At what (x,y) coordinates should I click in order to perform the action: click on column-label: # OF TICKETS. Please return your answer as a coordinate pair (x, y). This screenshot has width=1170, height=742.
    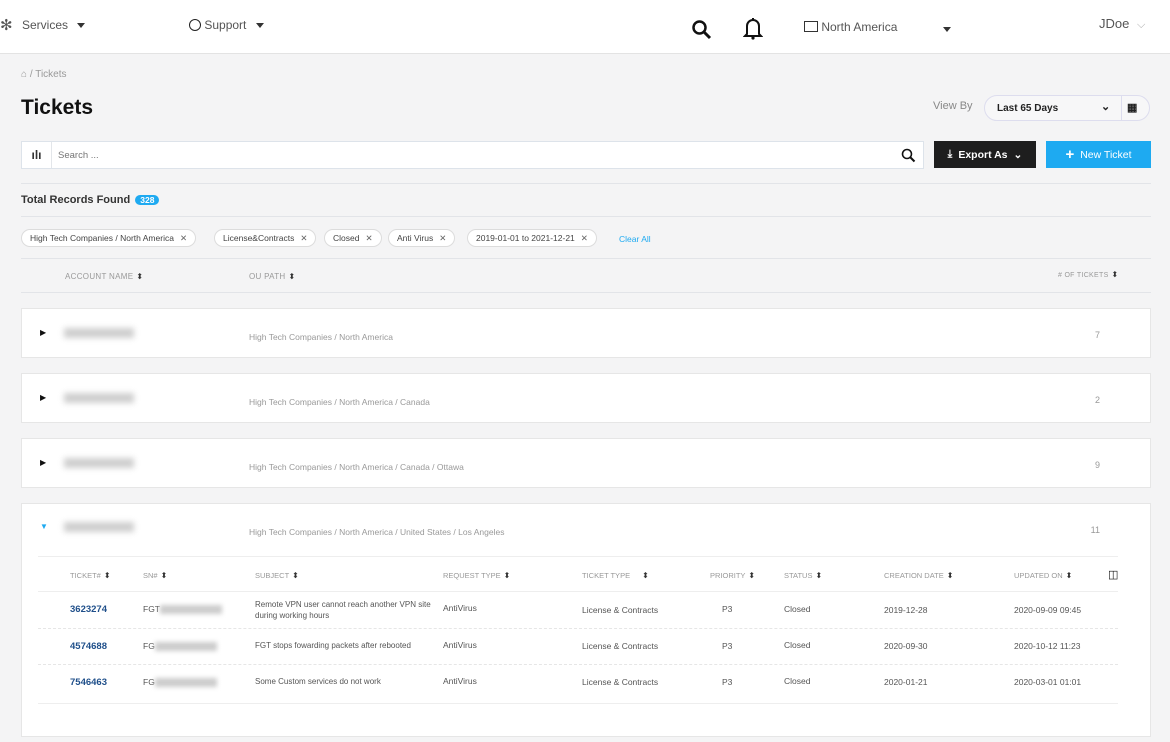
    Looking at the image, I should click on (1083, 275).